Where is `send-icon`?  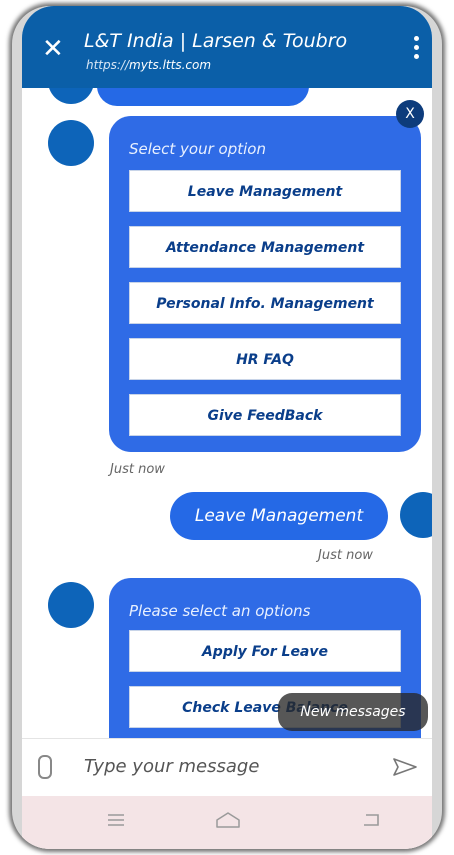 send-icon is located at coordinates (405, 767).